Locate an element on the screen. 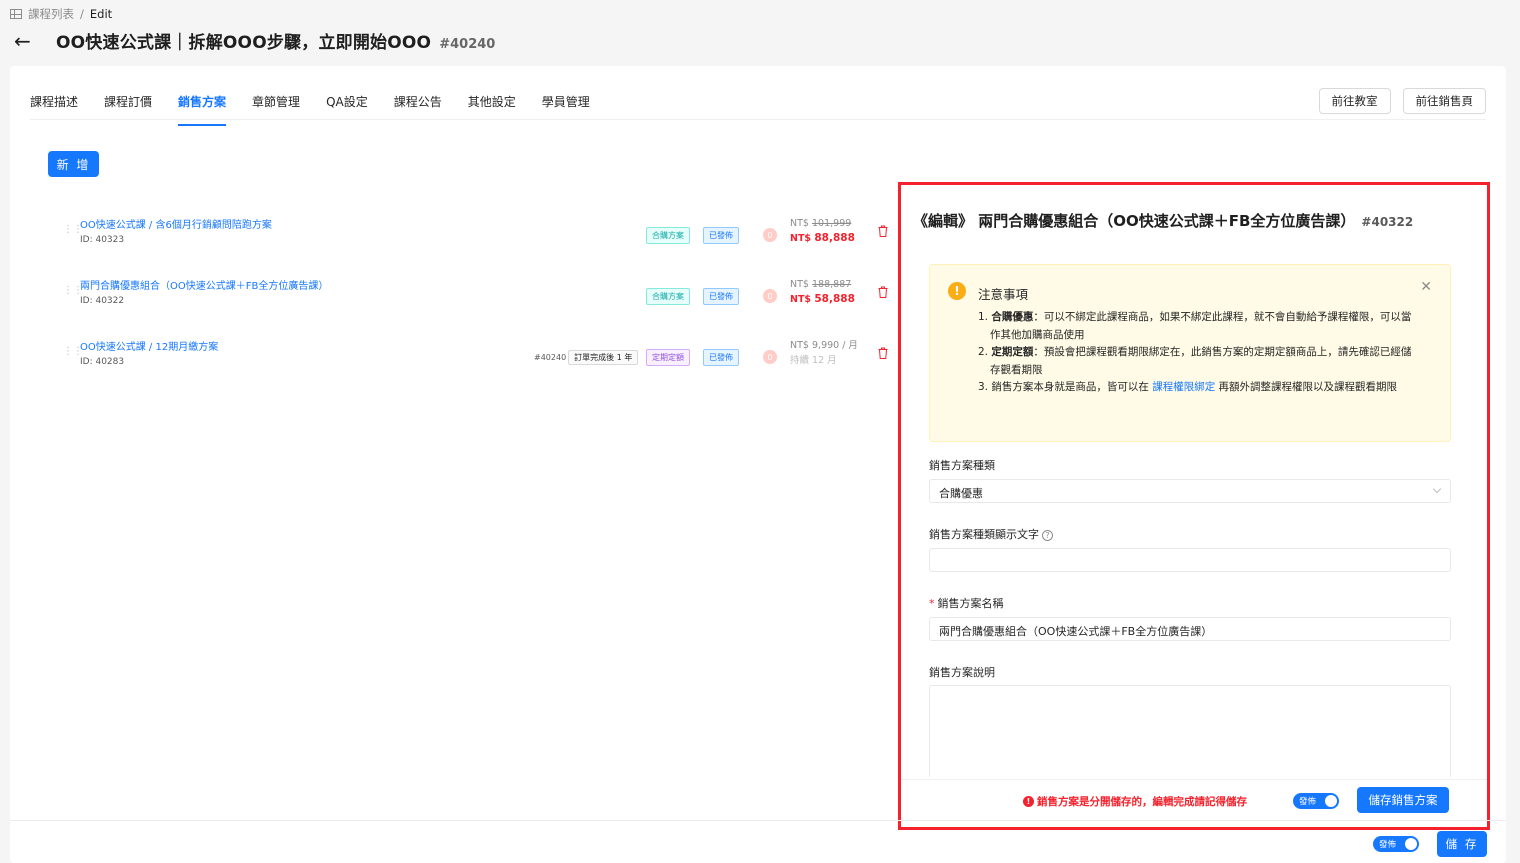  notice-num: 1. is located at coordinates (983, 317).